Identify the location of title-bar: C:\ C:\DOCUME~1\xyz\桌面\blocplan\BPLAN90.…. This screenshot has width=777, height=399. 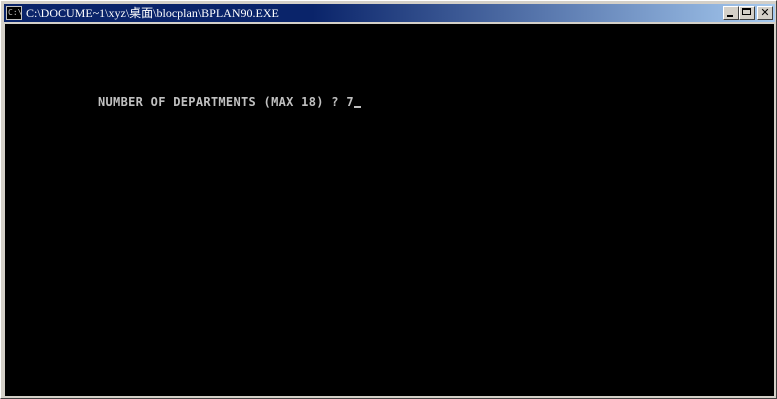
(389, 13).